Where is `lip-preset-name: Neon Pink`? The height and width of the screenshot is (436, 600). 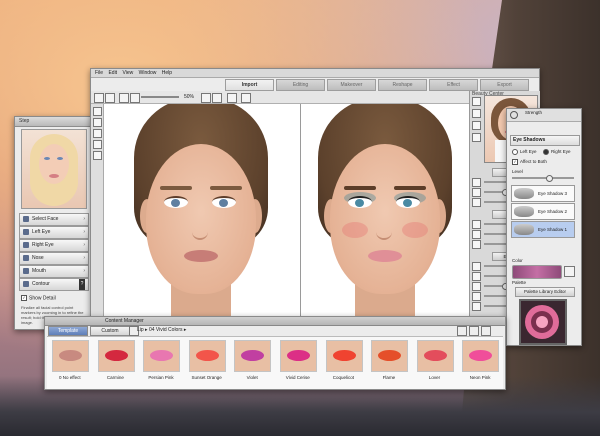 lip-preset-name: Neon Pink is located at coordinates (480, 377).